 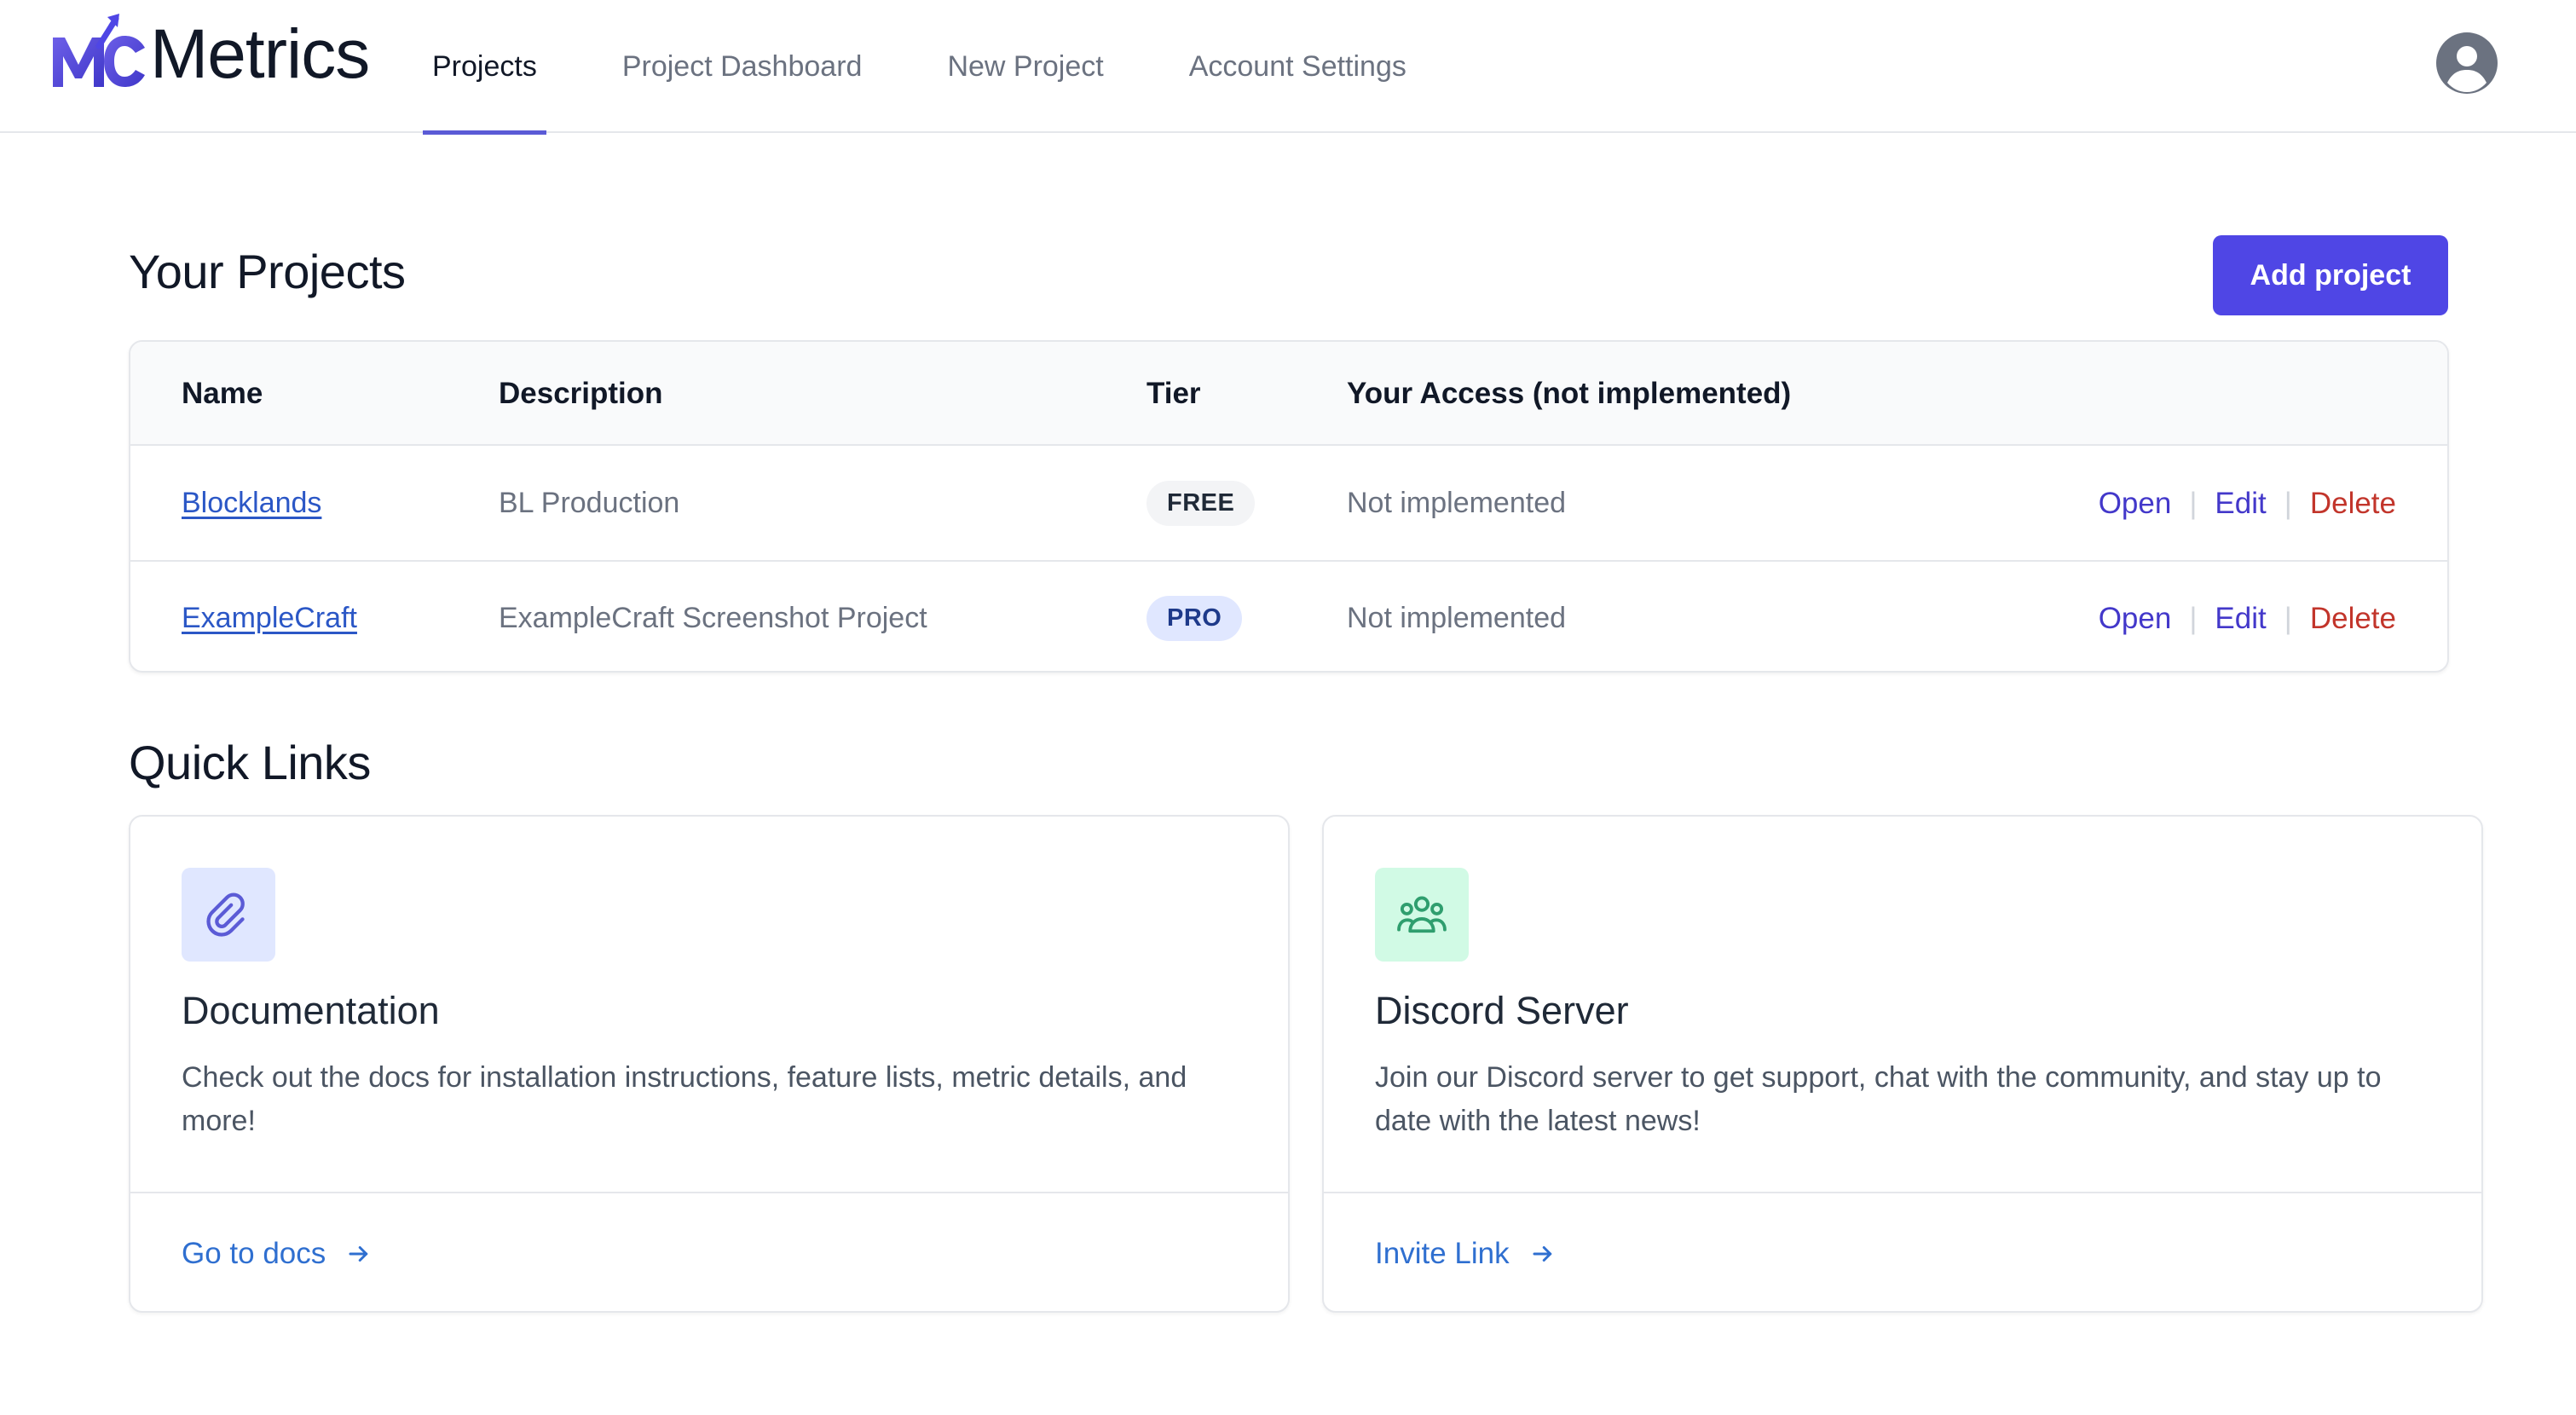 What do you see at coordinates (267, 271) in the screenshot?
I see `projects-heading: Your Projects` at bounding box center [267, 271].